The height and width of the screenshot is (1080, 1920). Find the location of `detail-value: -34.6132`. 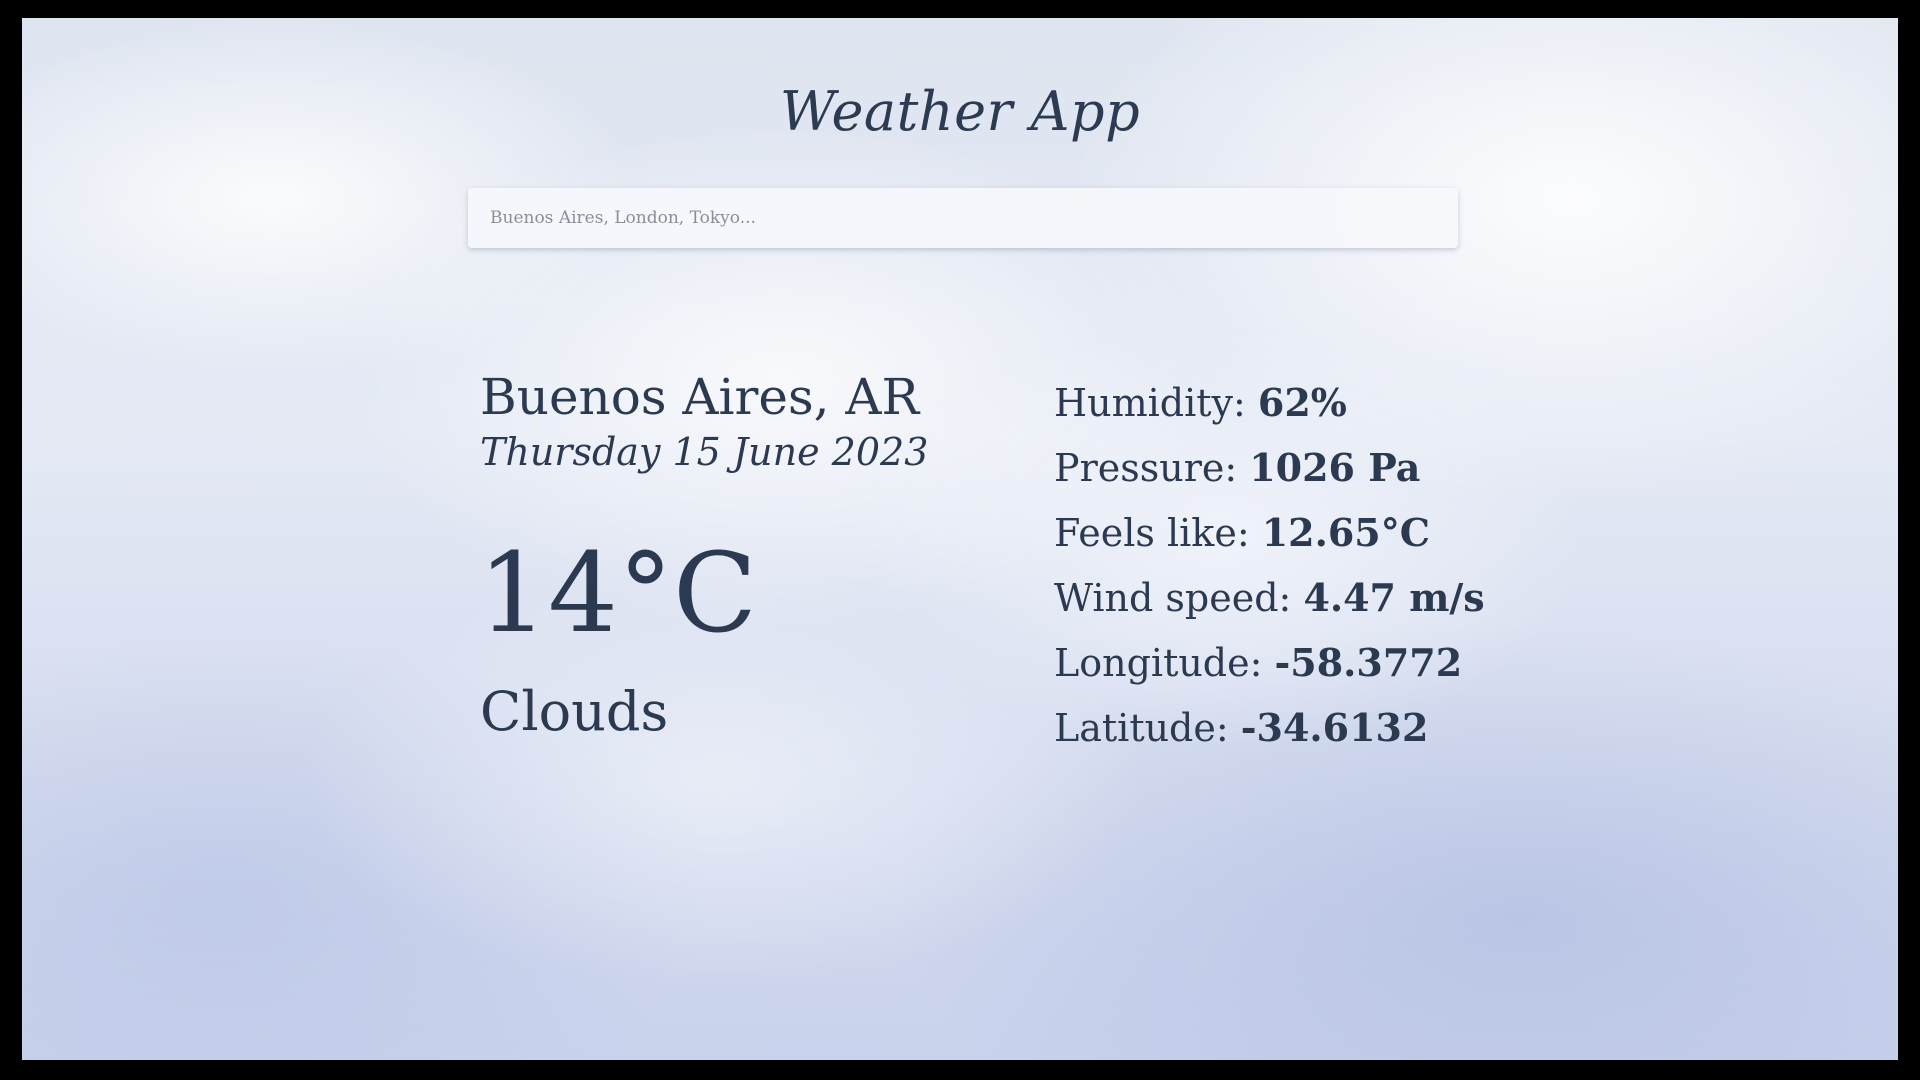

detail-value: -34.6132 is located at coordinates (1334, 727).